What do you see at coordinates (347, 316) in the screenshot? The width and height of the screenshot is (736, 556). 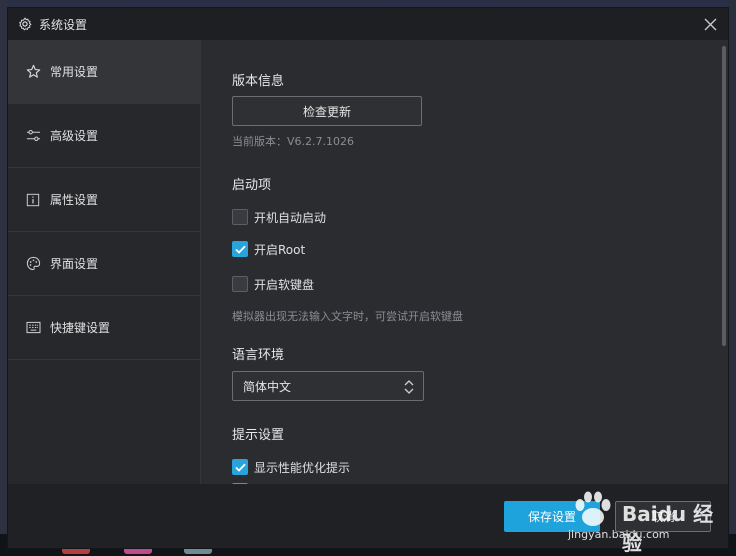 I see `soft-keyboard-hint: 模拟器出现无法输入文字时，可尝试开启软键盘` at bounding box center [347, 316].